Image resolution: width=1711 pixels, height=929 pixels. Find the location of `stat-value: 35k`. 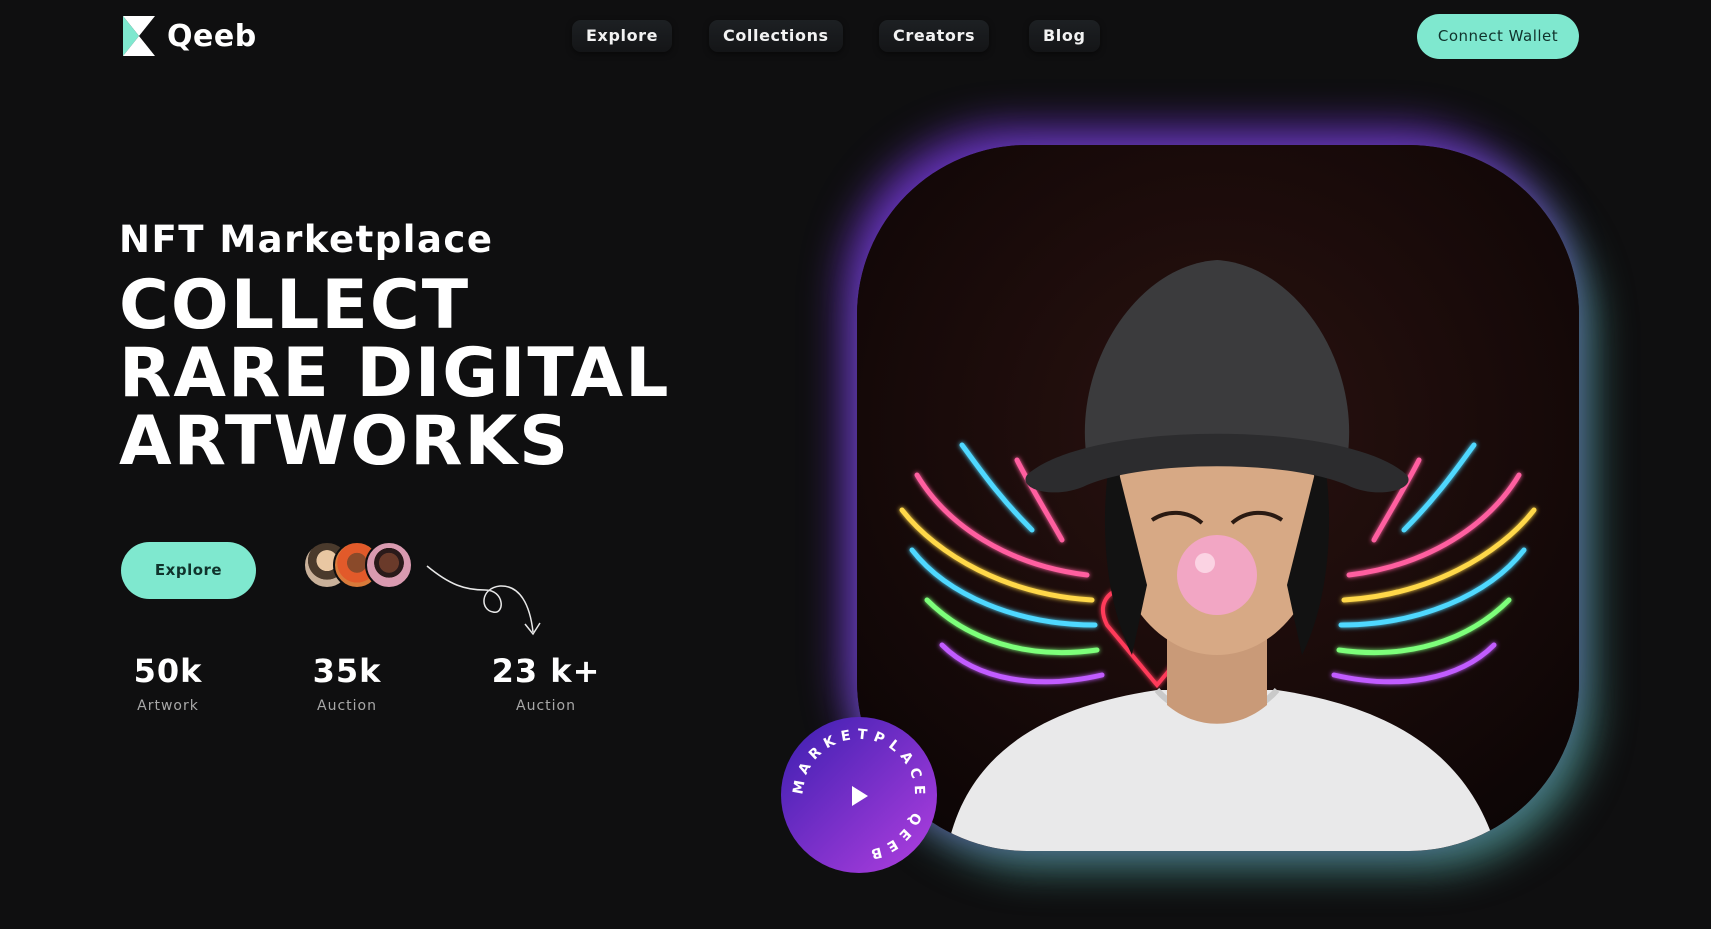

stat-value: 35k is located at coordinates (347, 671).